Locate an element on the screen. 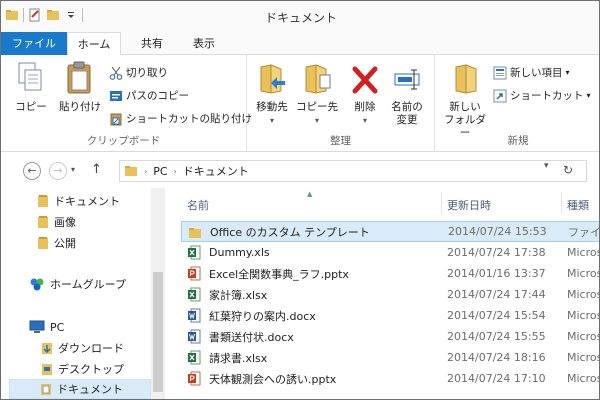  column-header-date: 更新日時 is located at coordinates (469, 205).